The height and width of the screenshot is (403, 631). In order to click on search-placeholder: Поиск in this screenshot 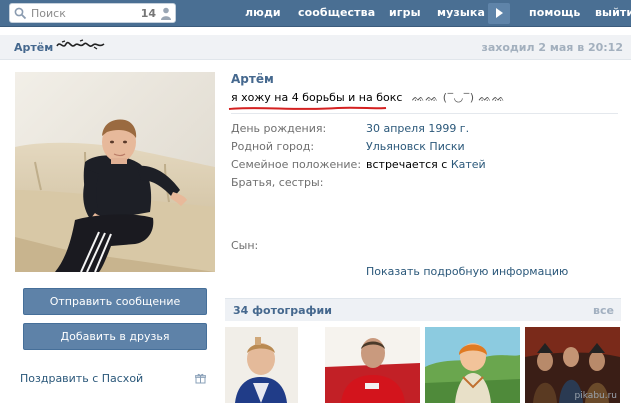, I will do `click(48, 13)`.